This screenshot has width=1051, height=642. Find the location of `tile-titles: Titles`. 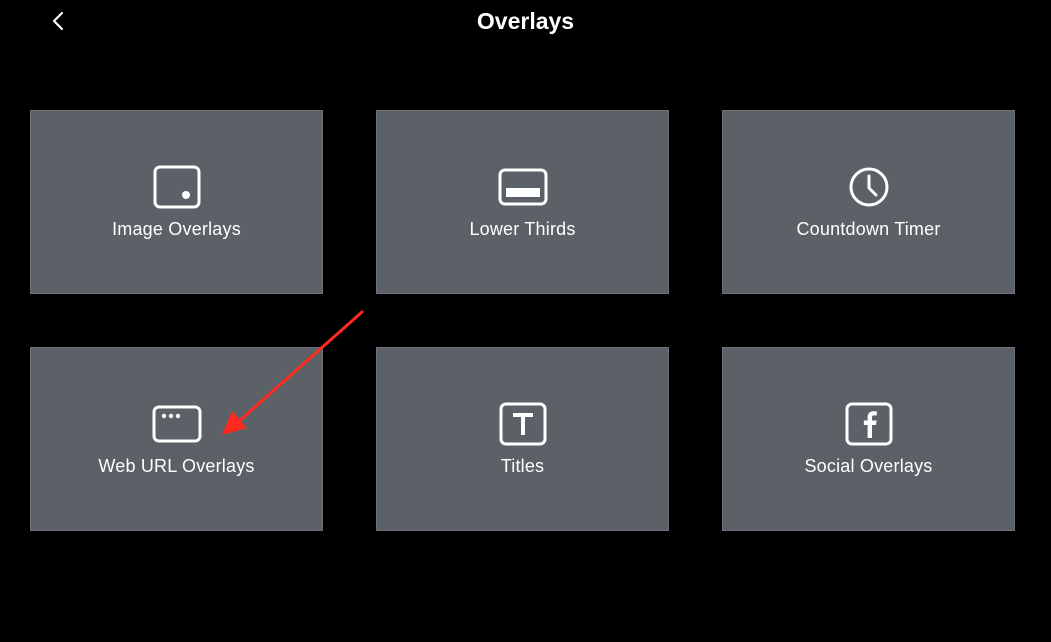

tile-titles: Titles is located at coordinates (522, 439).